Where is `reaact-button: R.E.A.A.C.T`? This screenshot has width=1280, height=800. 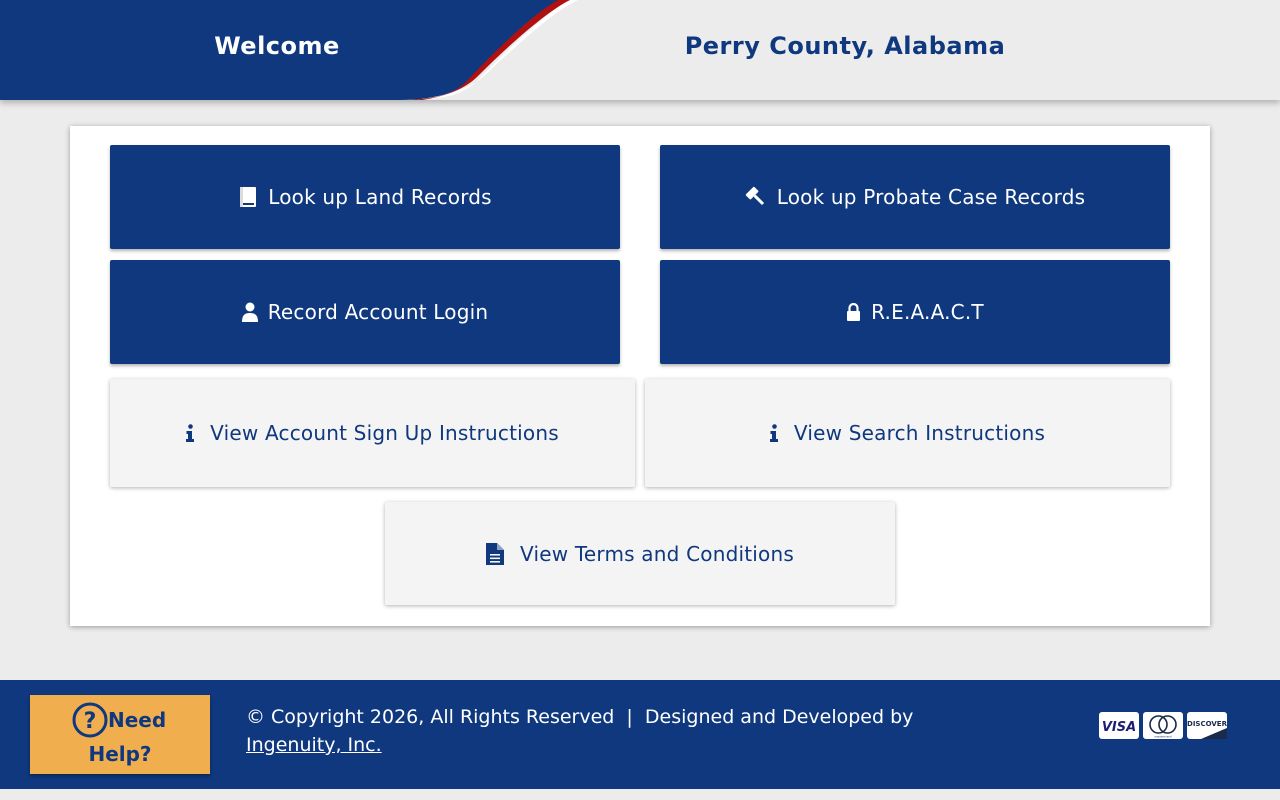 reaact-button: R.E.A.A.C.T is located at coordinates (915, 312).